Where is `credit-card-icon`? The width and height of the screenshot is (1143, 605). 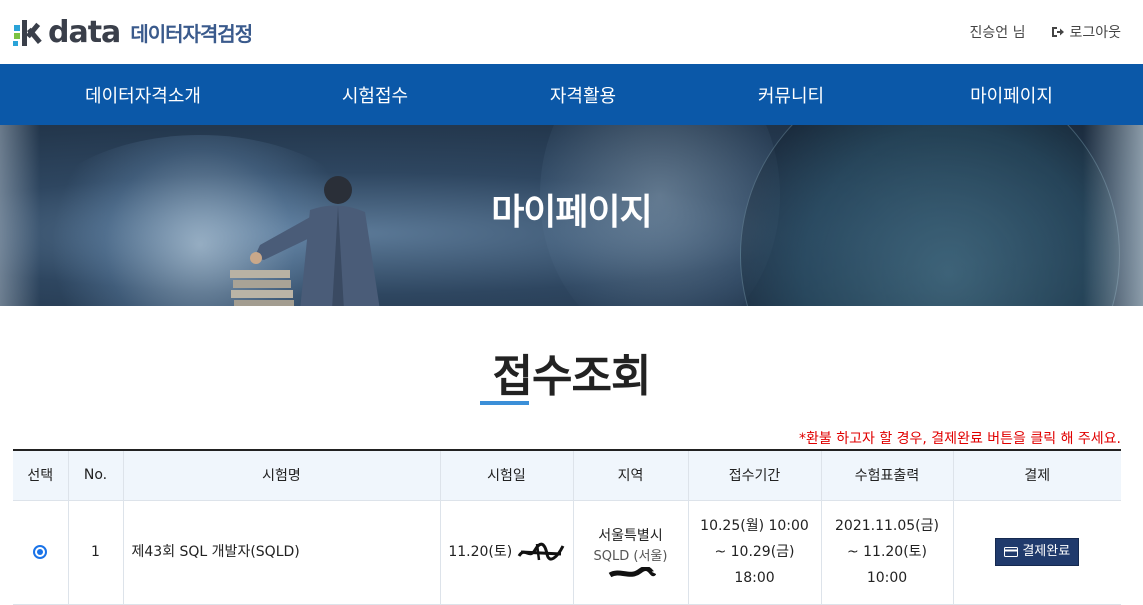
credit-card-icon is located at coordinates (1011, 552).